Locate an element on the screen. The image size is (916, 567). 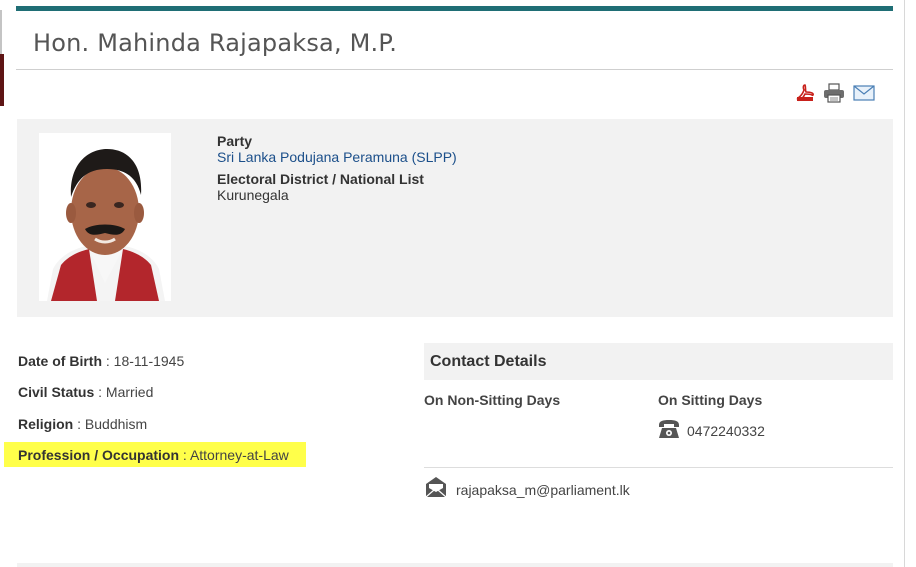
contact-divider is located at coordinates (658, 467).